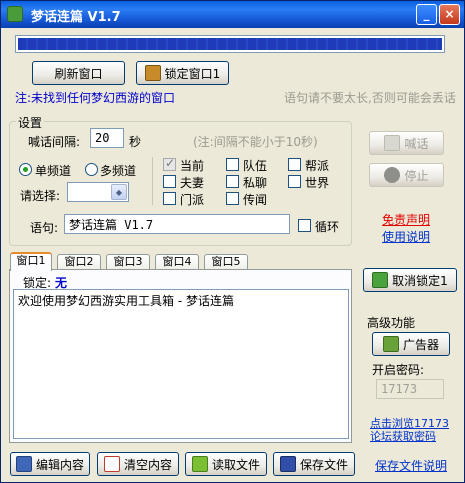 The width and height of the screenshot is (465, 483). Describe the element at coordinates (40, 196) in the screenshot. I see `choose-label: 请选择:` at that location.